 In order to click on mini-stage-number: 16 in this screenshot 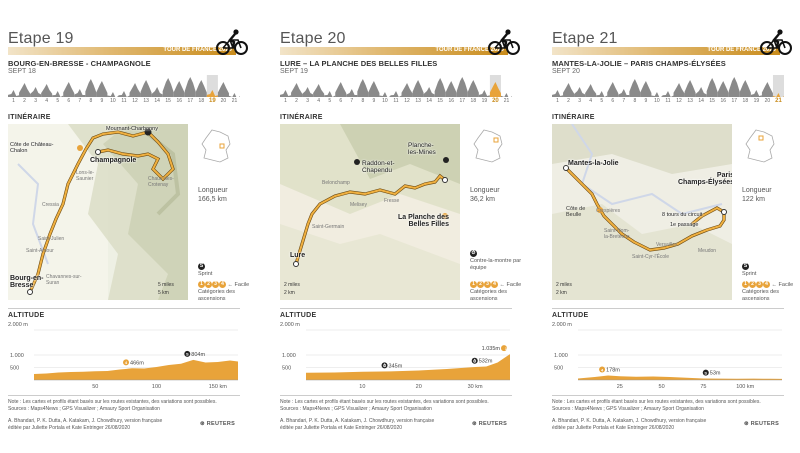, I will do `click(451, 101)`.